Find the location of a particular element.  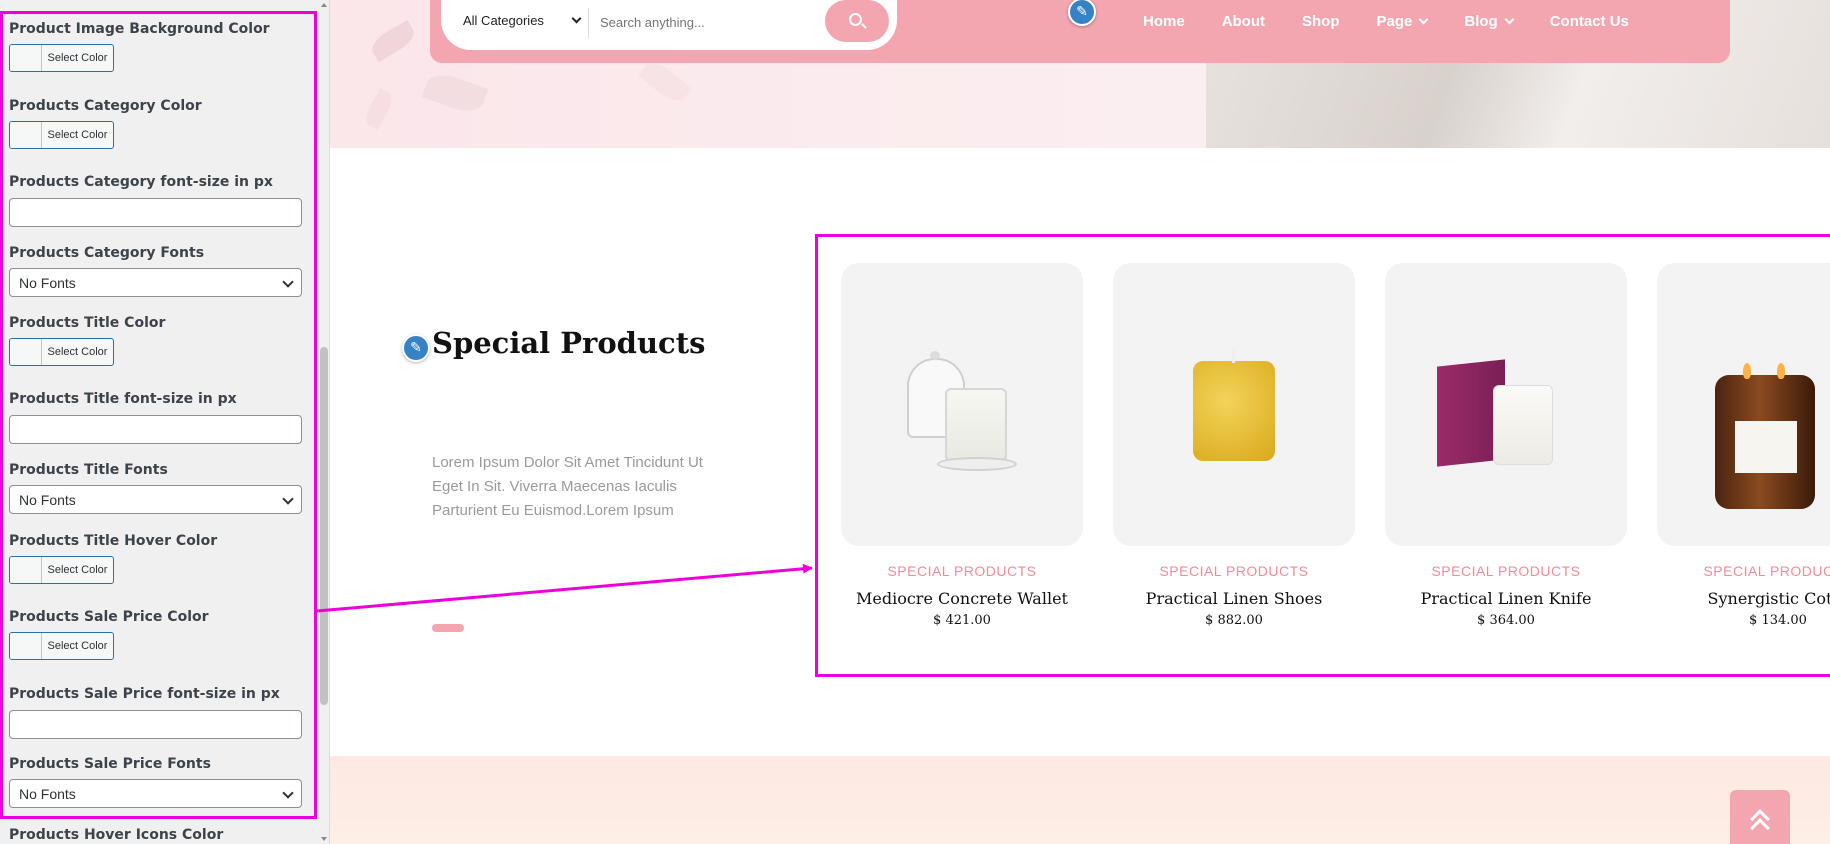

control-label: Products Sale Price Fonts is located at coordinates (110, 764).